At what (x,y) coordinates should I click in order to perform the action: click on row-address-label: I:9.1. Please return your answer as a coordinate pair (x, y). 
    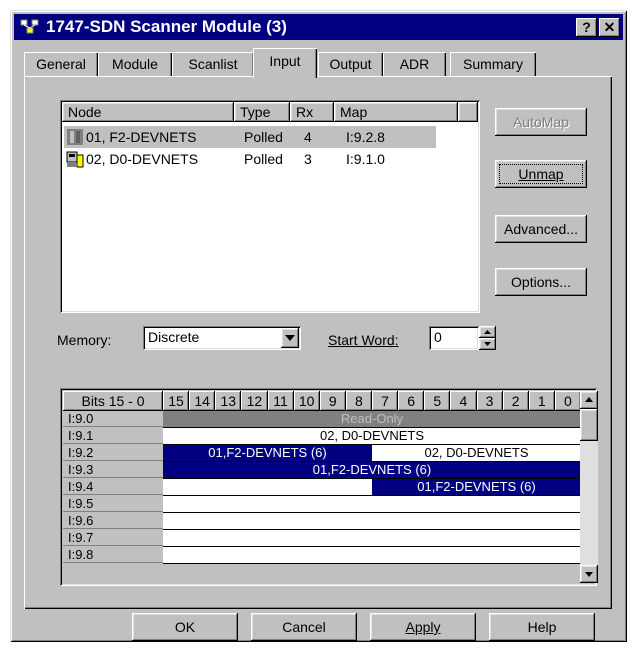
    Looking at the image, I should click on (113, 436).